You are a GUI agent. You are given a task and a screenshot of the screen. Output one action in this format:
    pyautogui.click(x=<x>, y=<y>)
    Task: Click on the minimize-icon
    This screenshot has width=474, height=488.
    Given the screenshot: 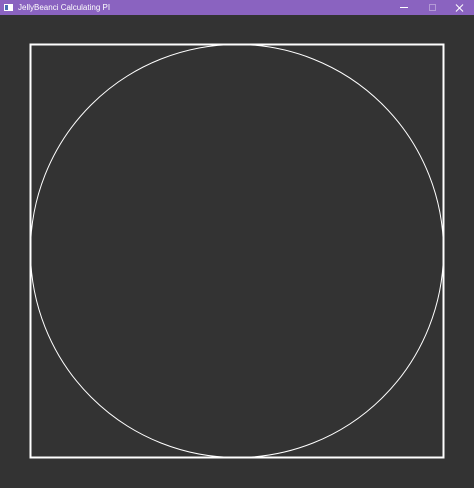 What is the action you would take?
    pyautogui.click(x=404, y=7)
    